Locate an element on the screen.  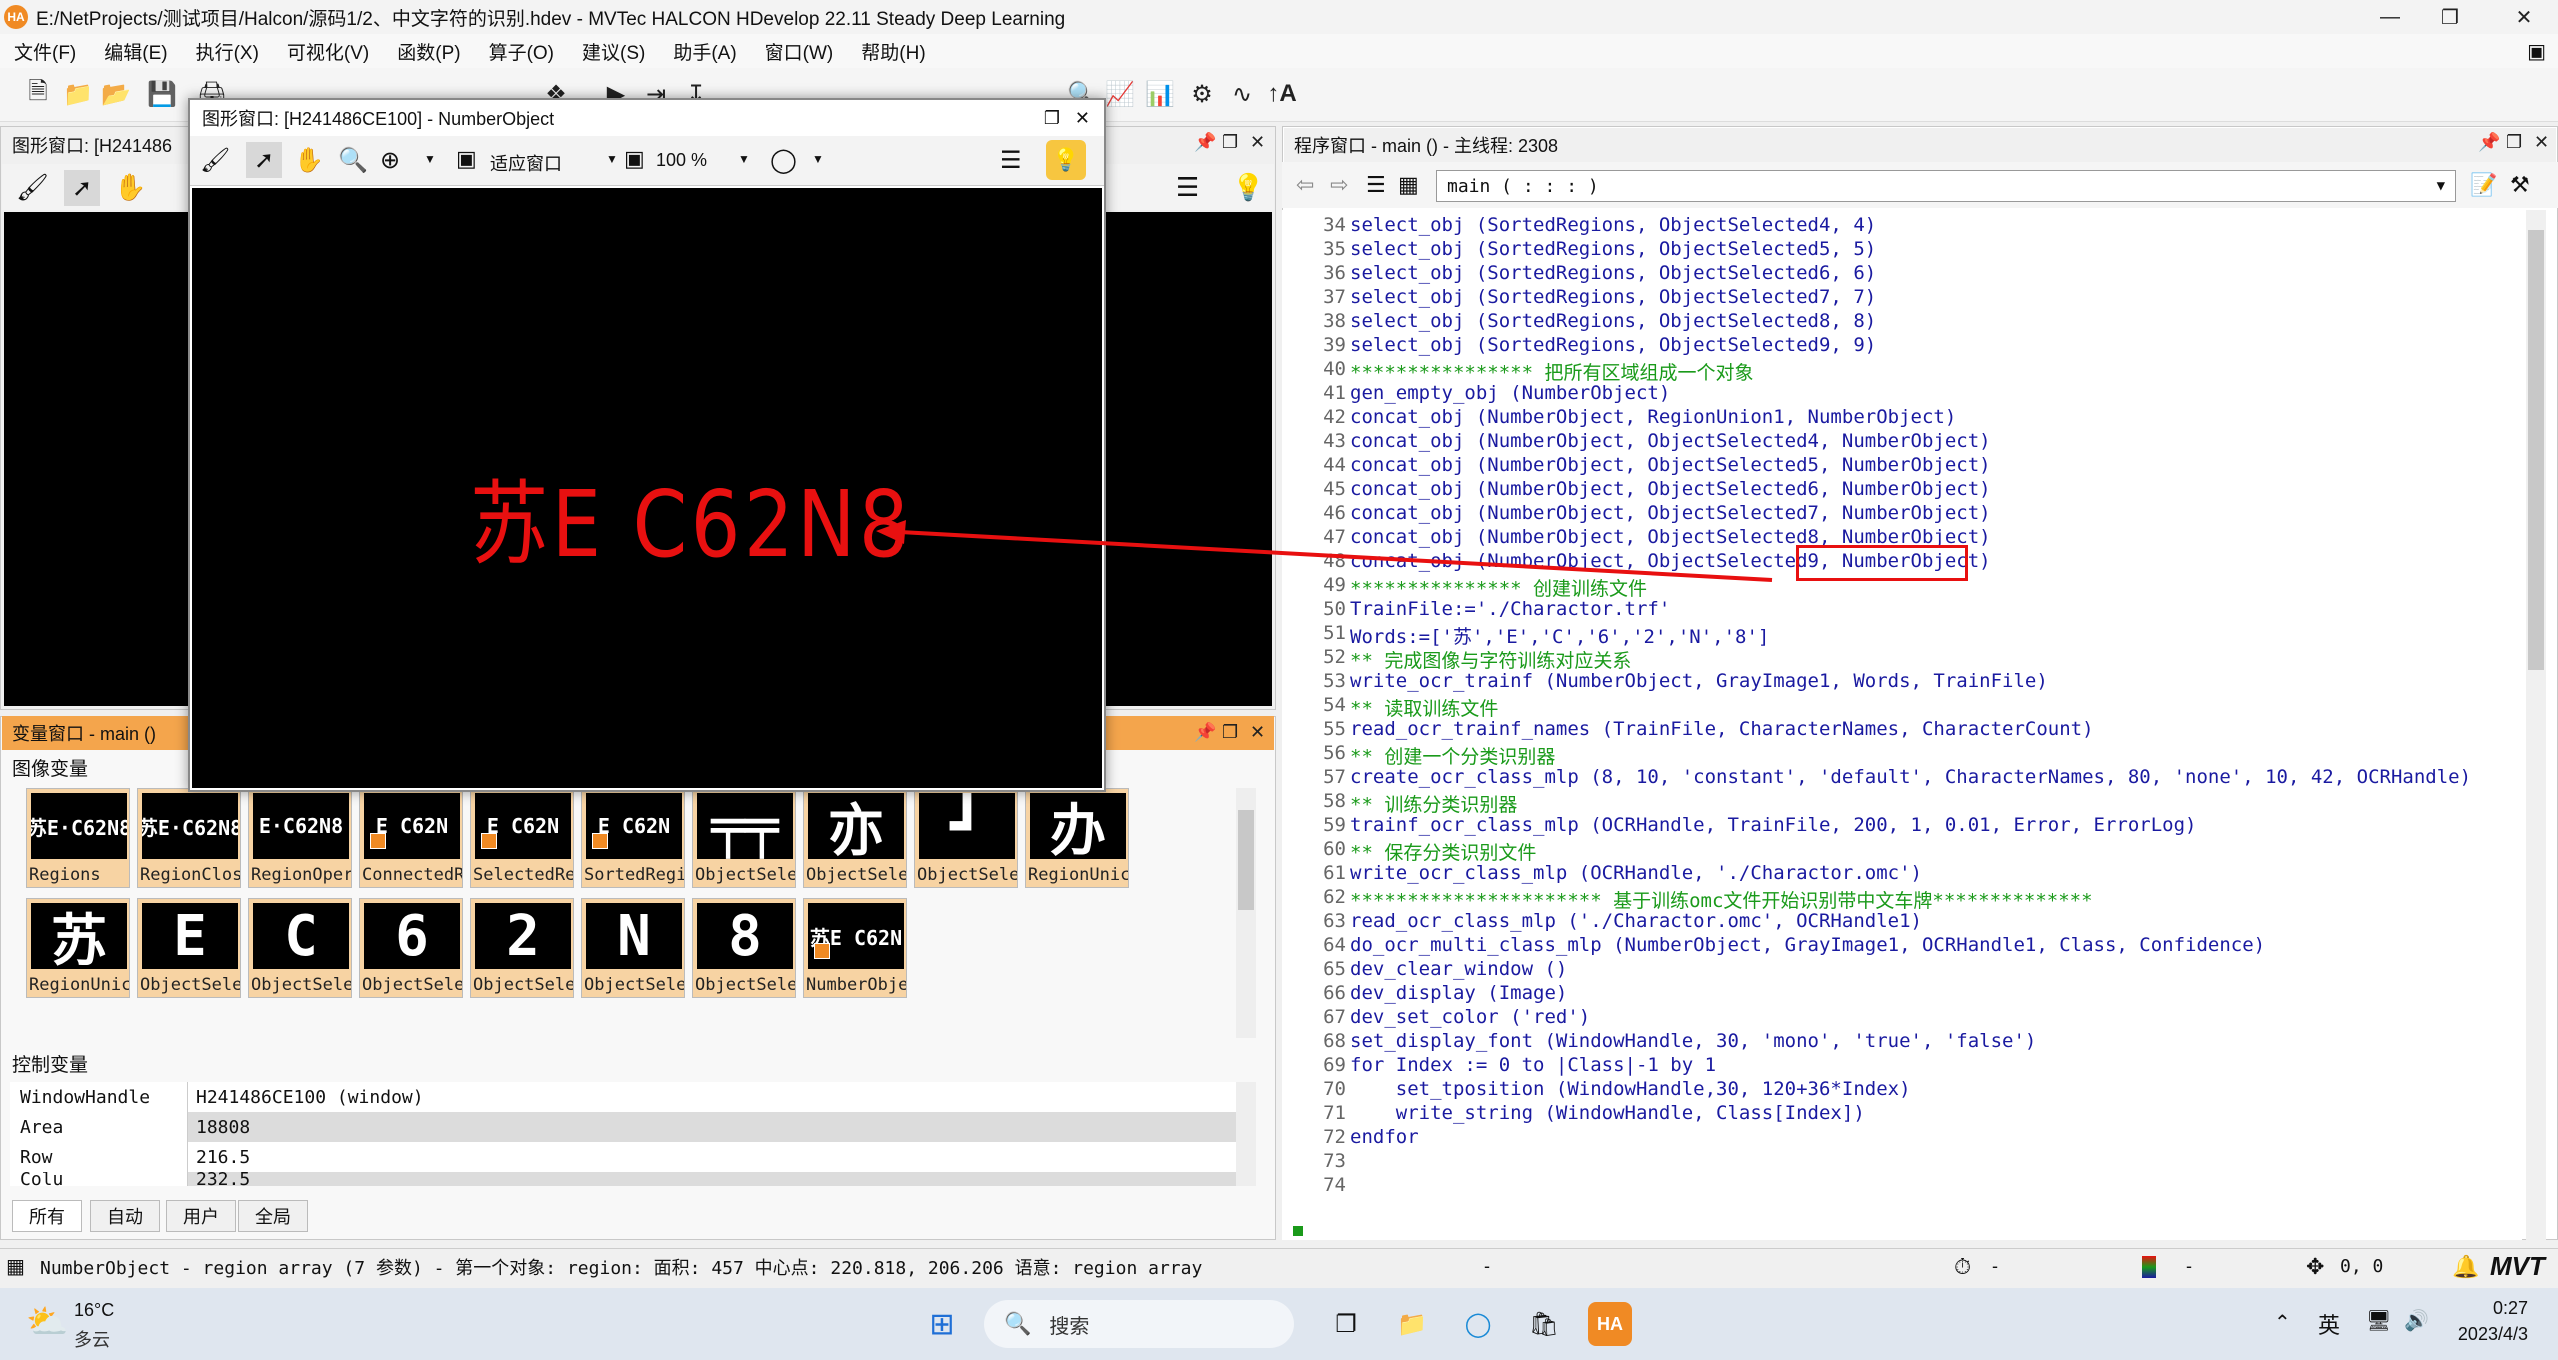
weather-temperature: 16°C is located at coordinates (94, 1310).